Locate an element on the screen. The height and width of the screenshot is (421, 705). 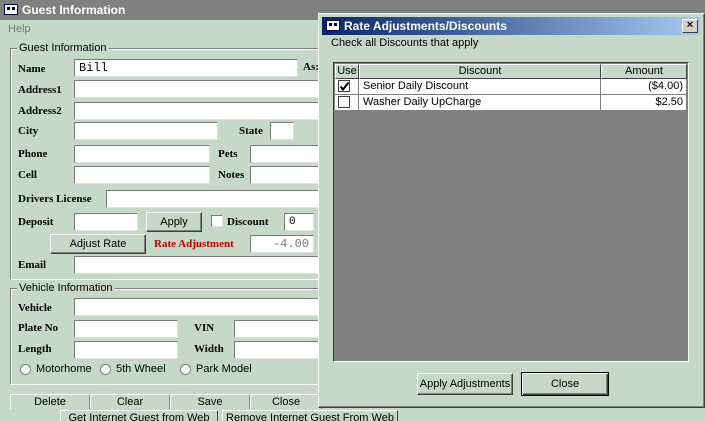
discount-label: Discount is located at coordinates (248, 222).